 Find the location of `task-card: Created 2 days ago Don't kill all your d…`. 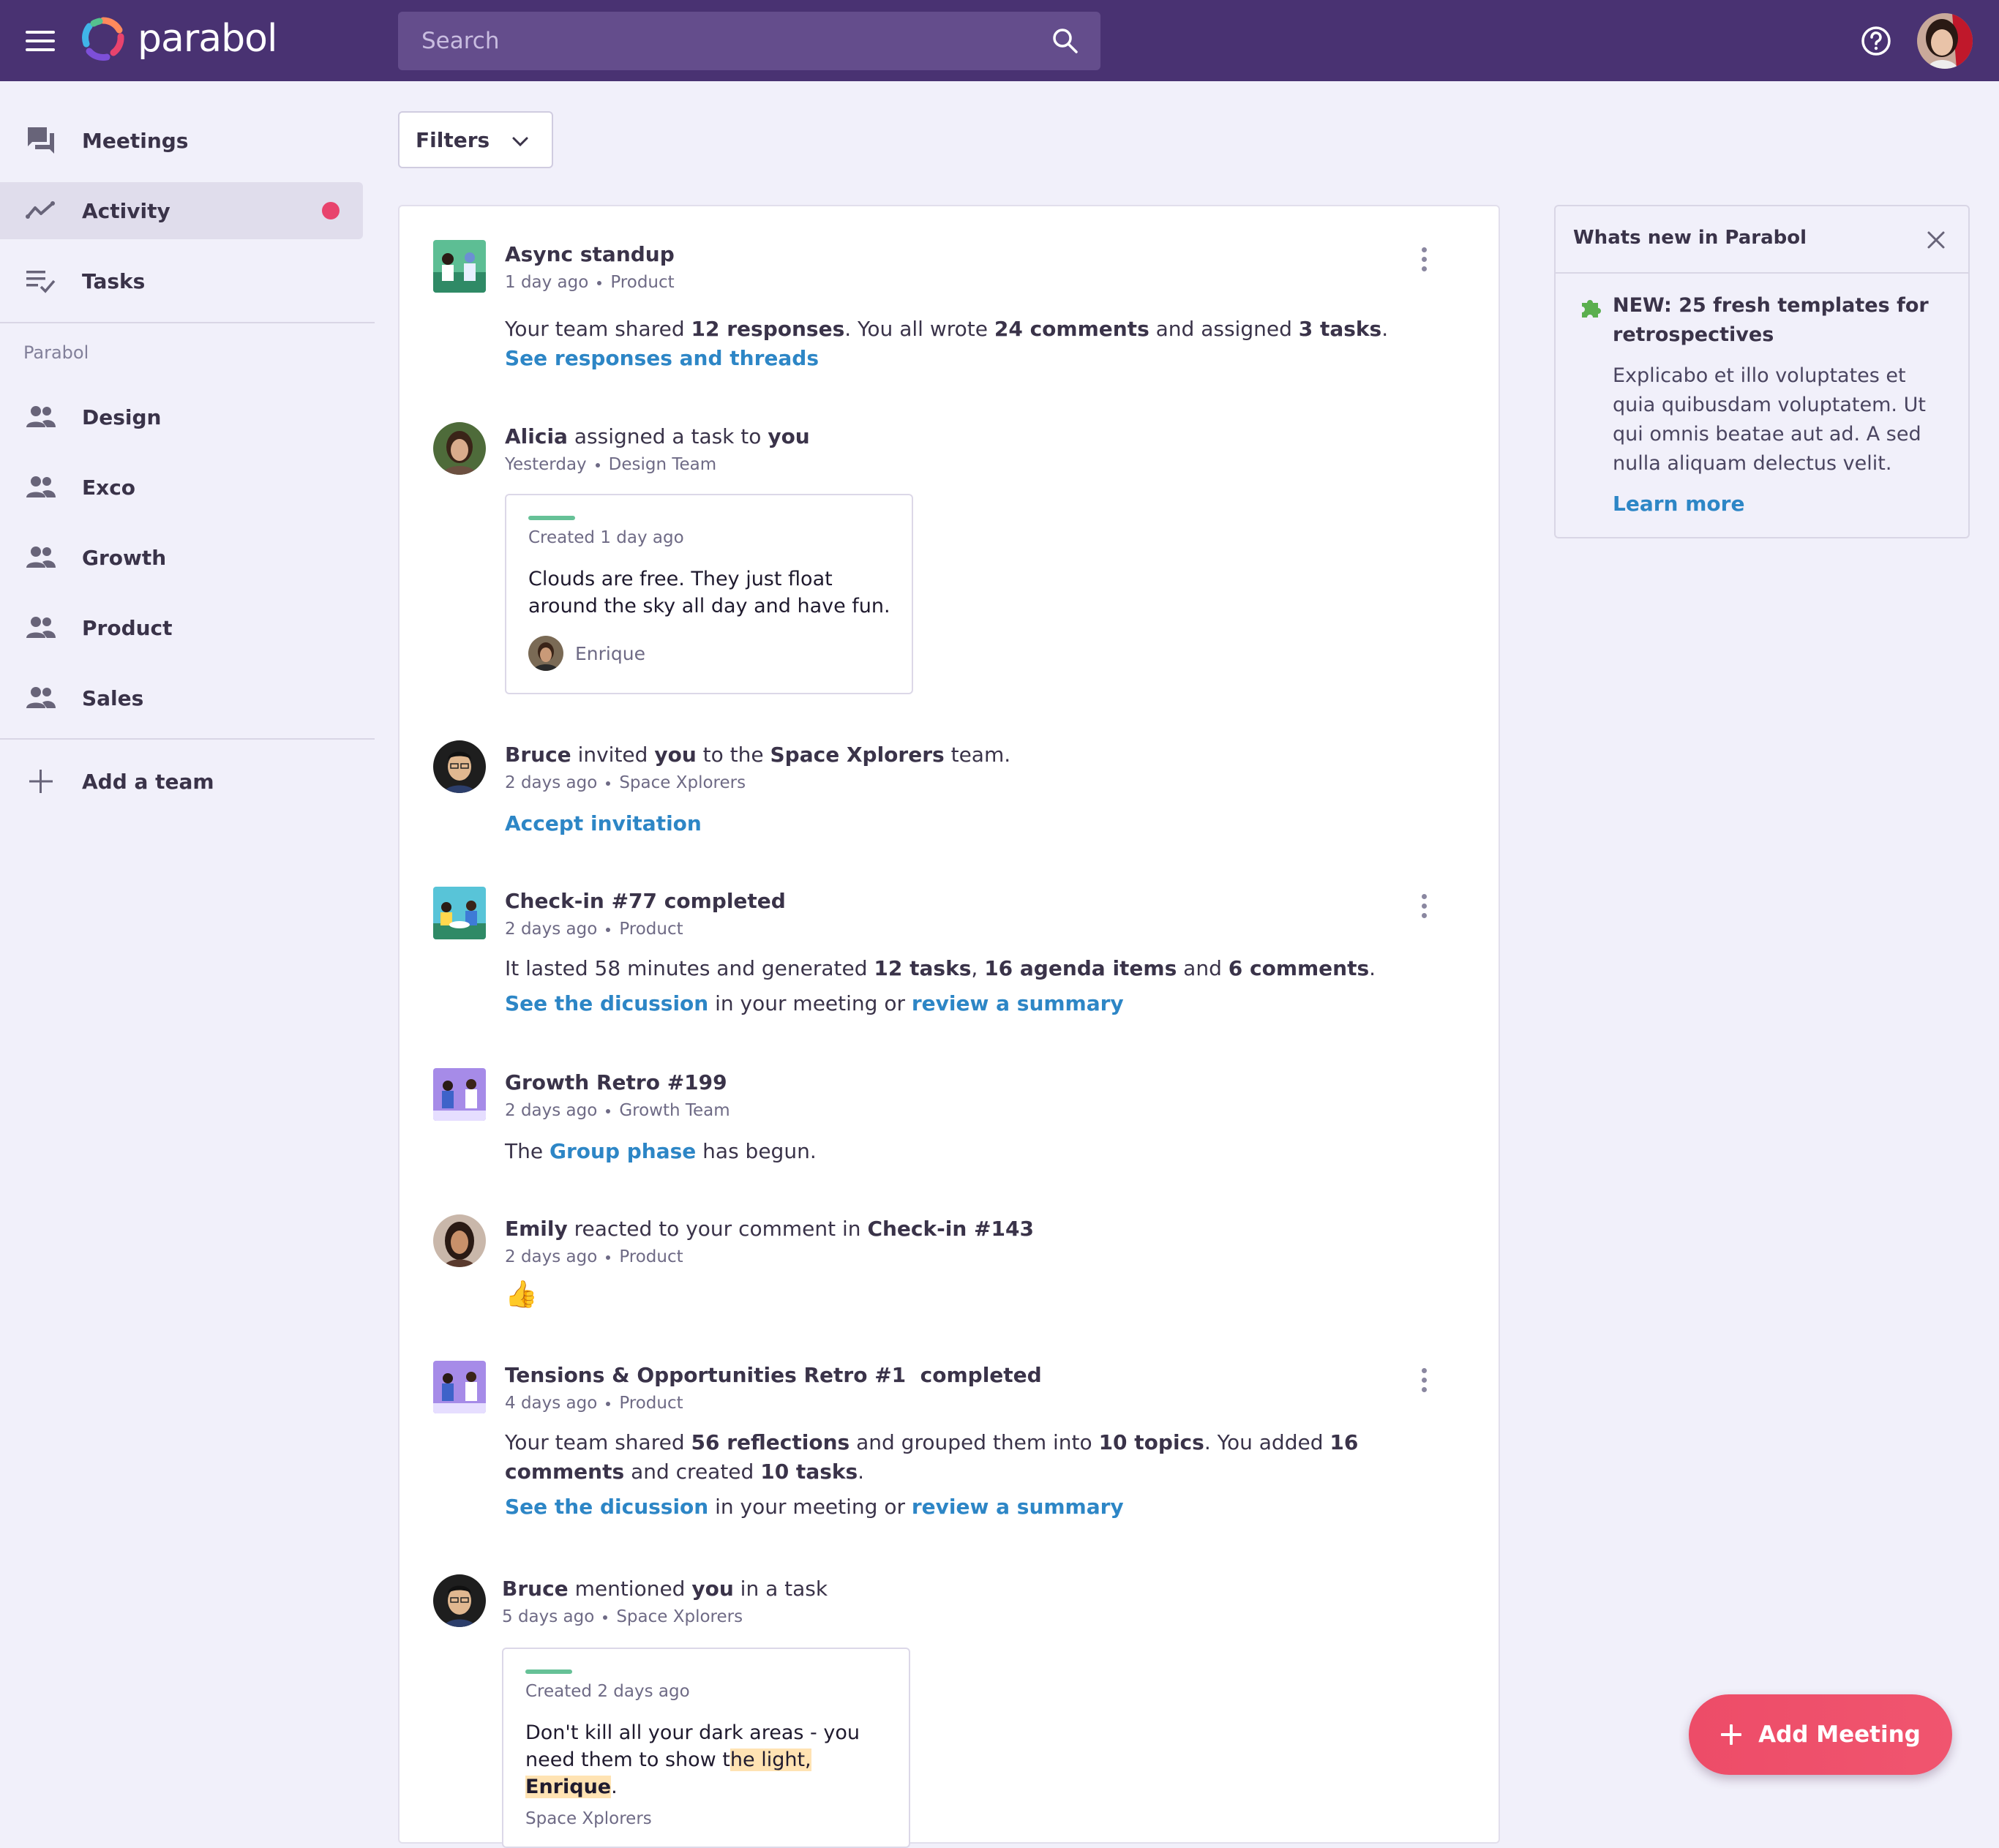

task-card: Created 2 days ago Don't kill all your d… is located at coordinates (706, 1748).